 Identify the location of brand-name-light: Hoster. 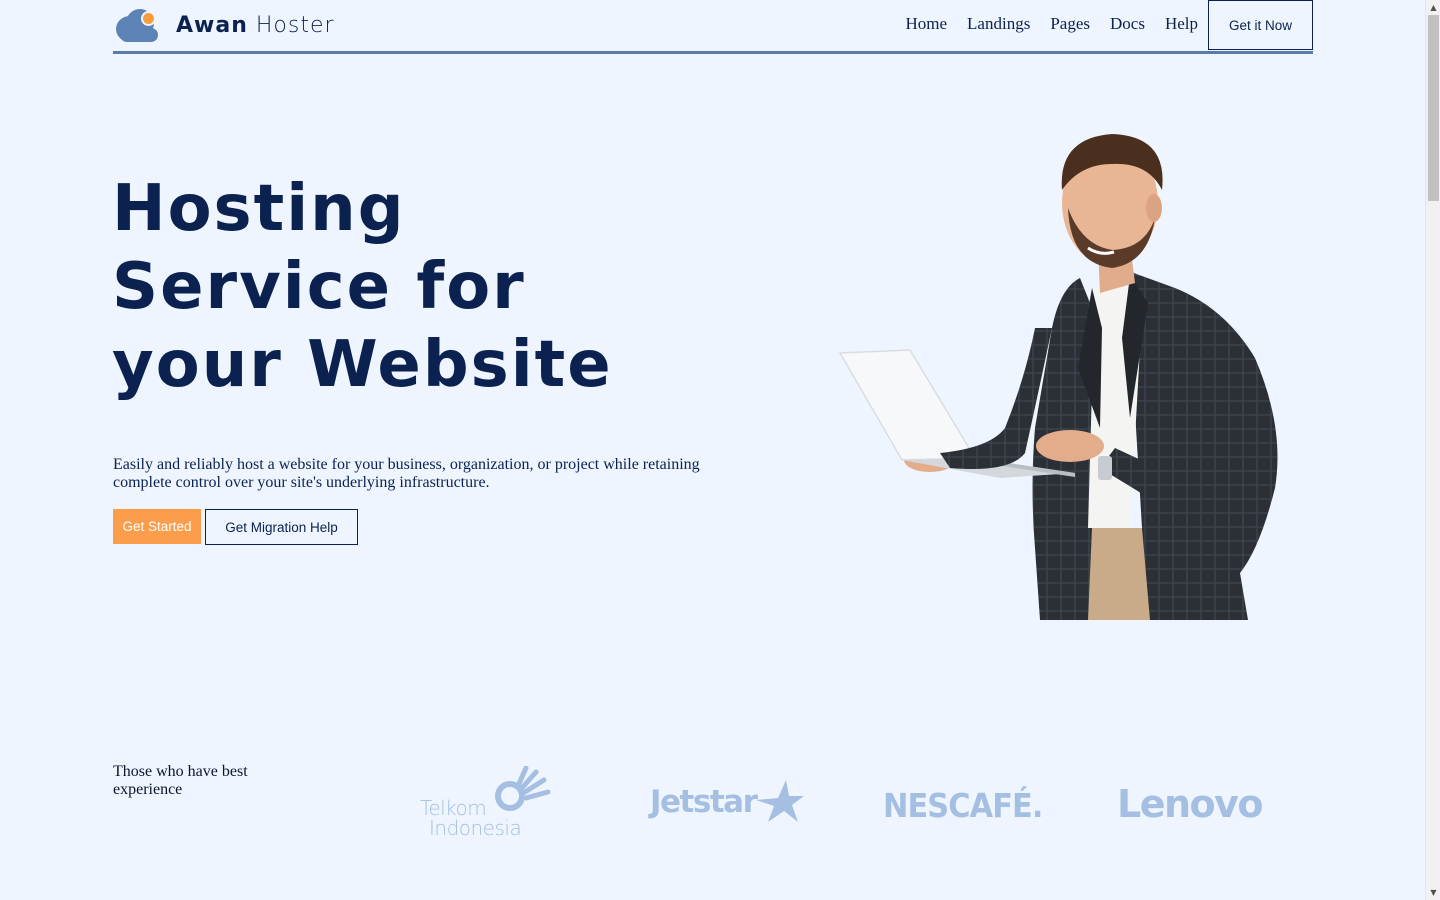
(295, 25).